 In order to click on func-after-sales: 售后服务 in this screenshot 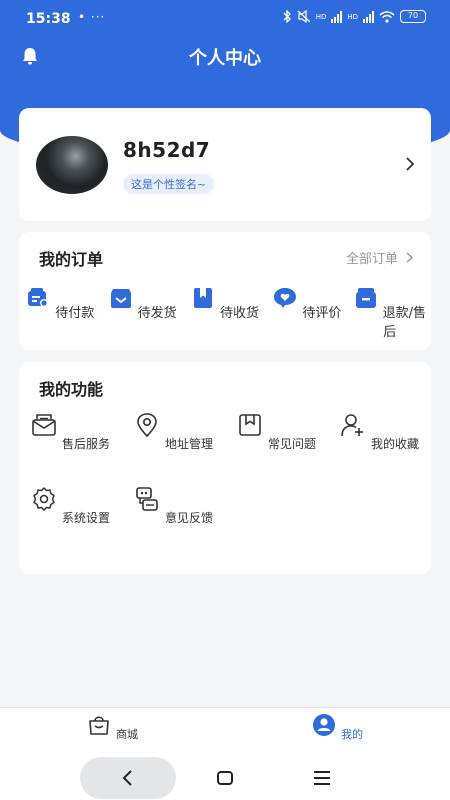, I will do `click(70, 447)`.